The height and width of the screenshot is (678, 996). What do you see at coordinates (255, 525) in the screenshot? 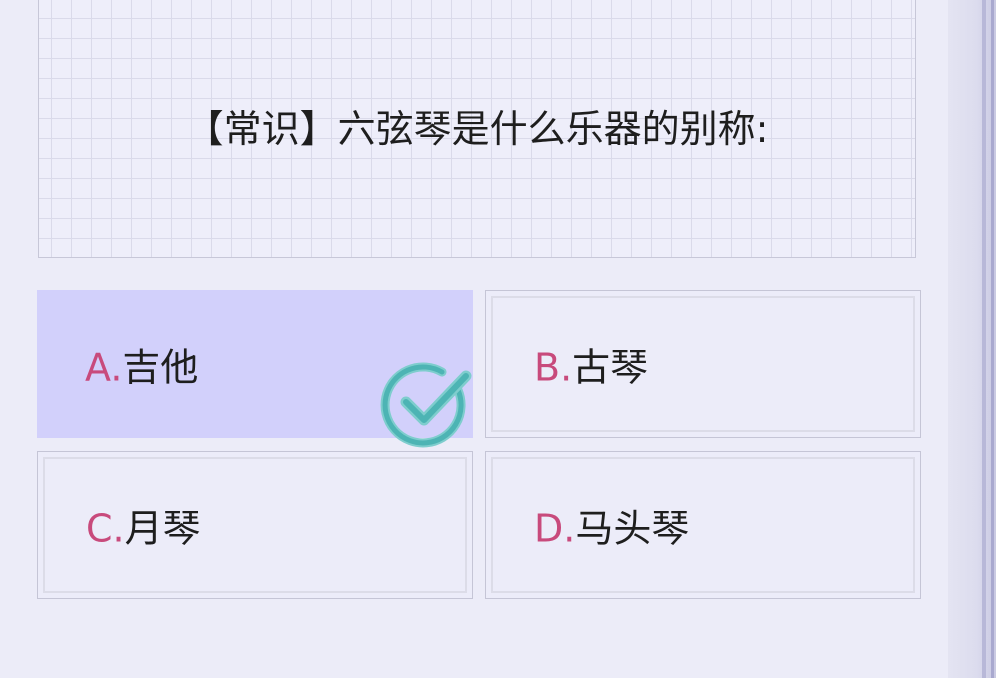
I see `option-c-button: C.月琴` at bounding box center [255, 525].